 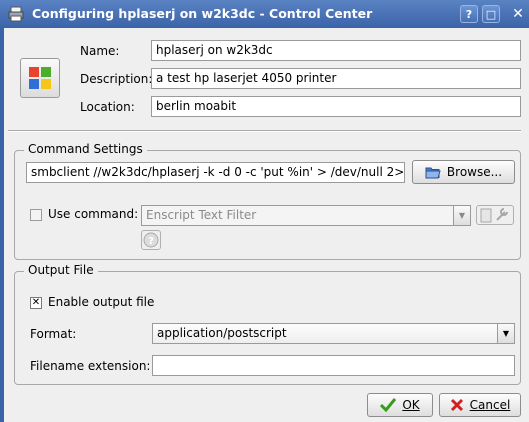 What do you see at coordinates (491, 14) in the screenshot?
I see `maximize-button: □` at bounding box center [491, 14].